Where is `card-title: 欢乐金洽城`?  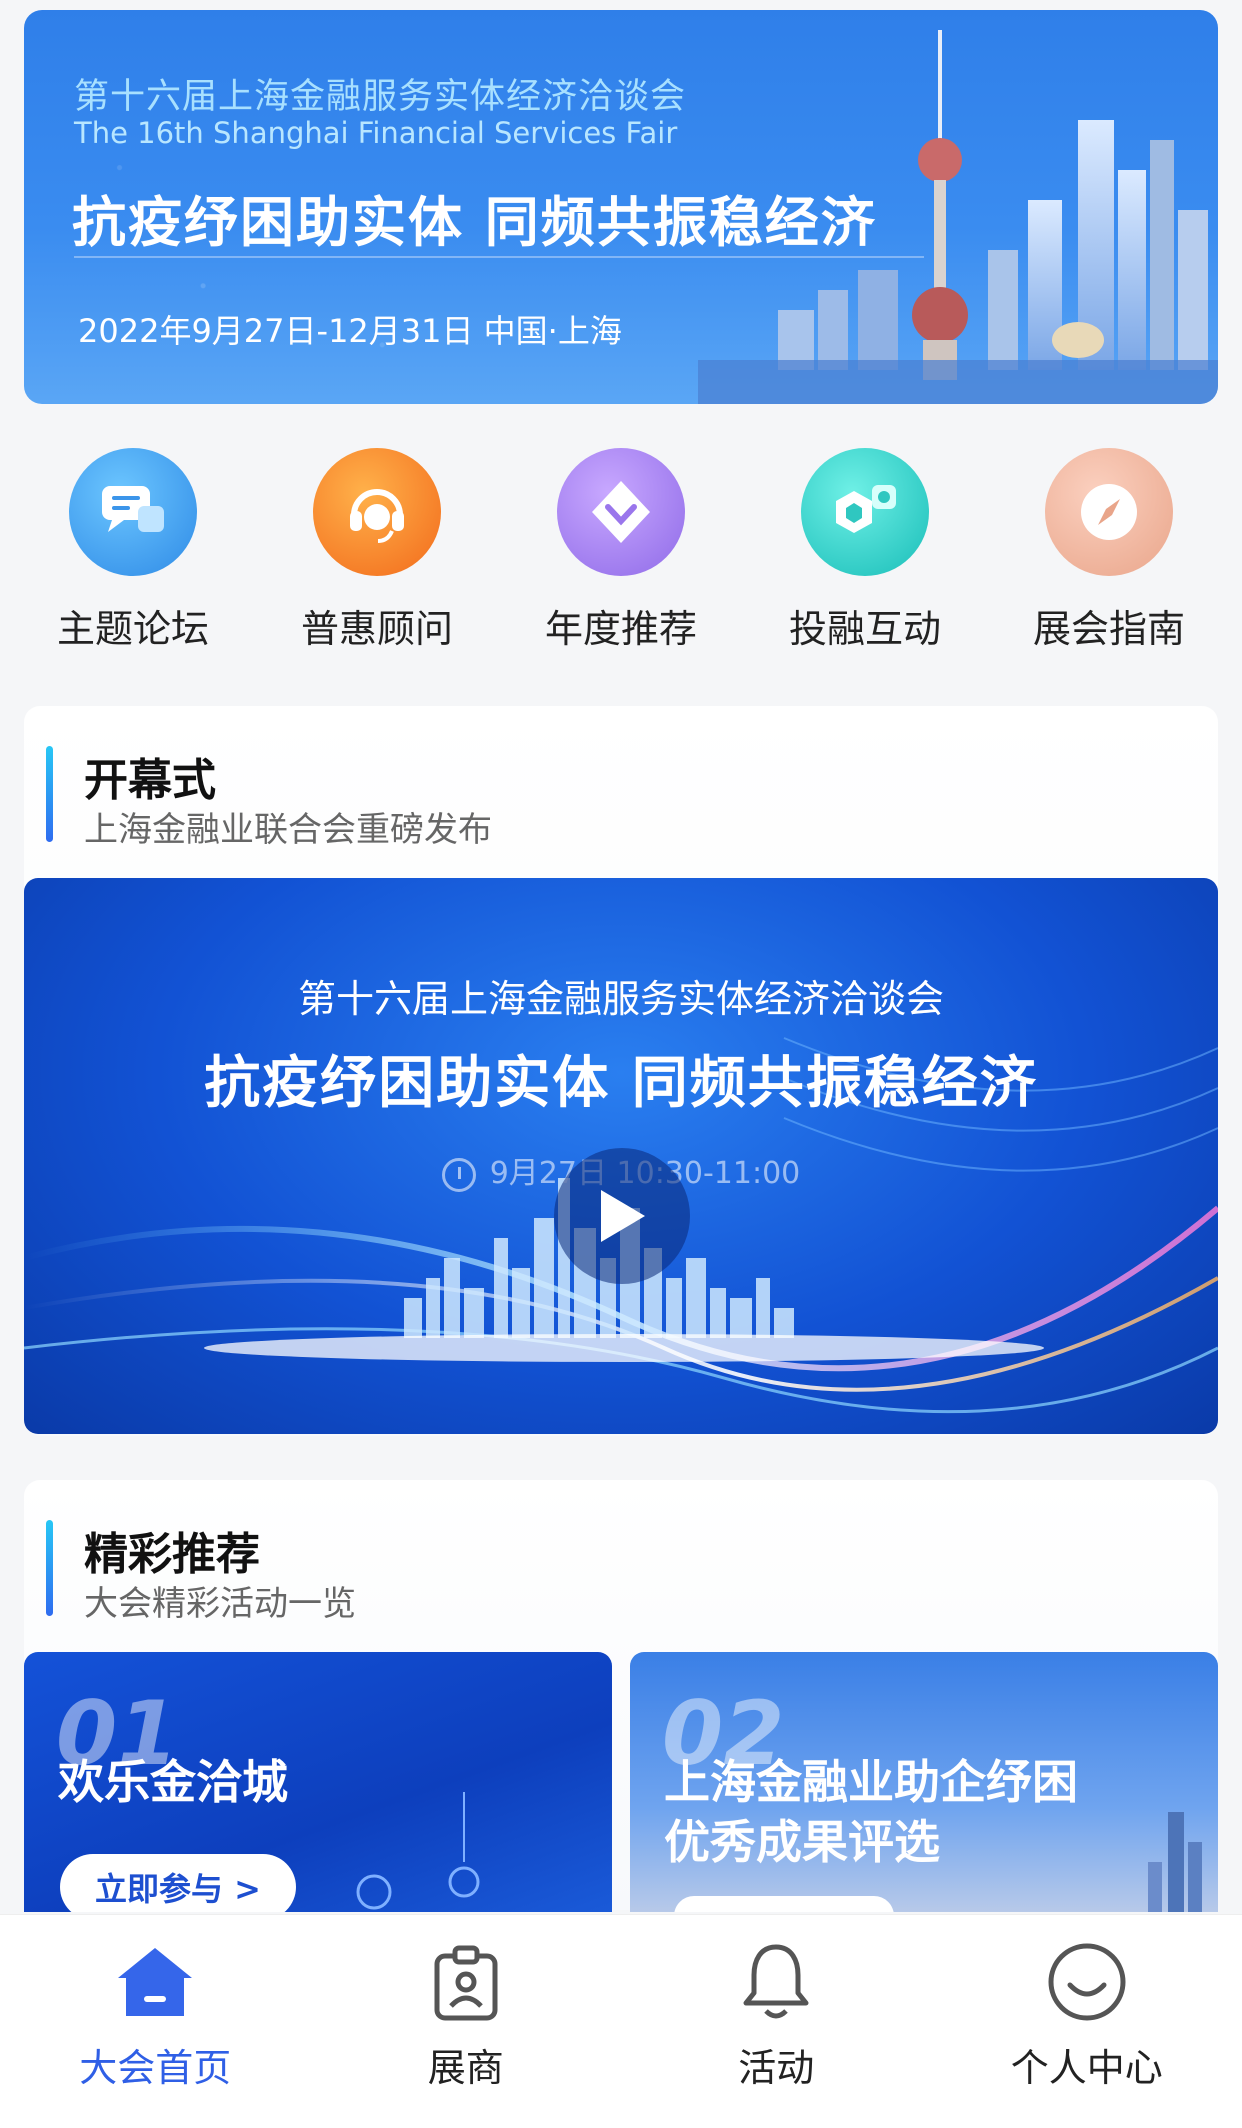
card-title: 欢乐金洽城 is located at coordinates (173, 1782).